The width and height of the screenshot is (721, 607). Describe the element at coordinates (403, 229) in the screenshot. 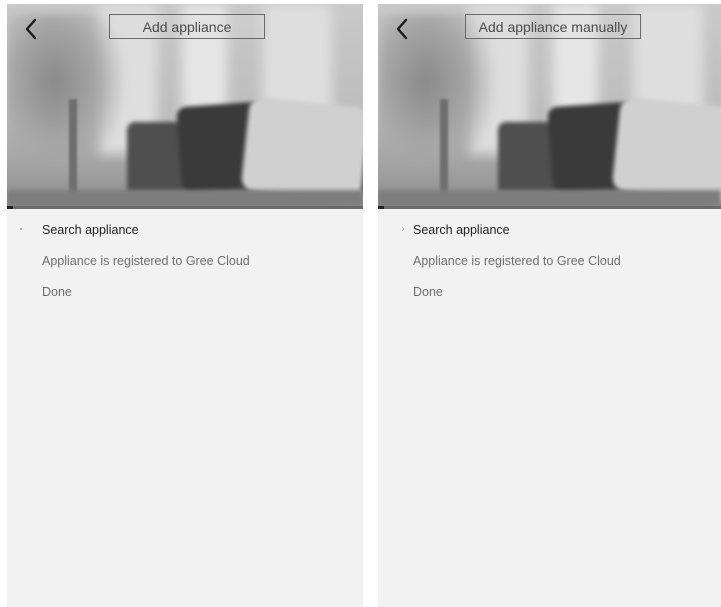

I see `chevron-right-icon` at that location.